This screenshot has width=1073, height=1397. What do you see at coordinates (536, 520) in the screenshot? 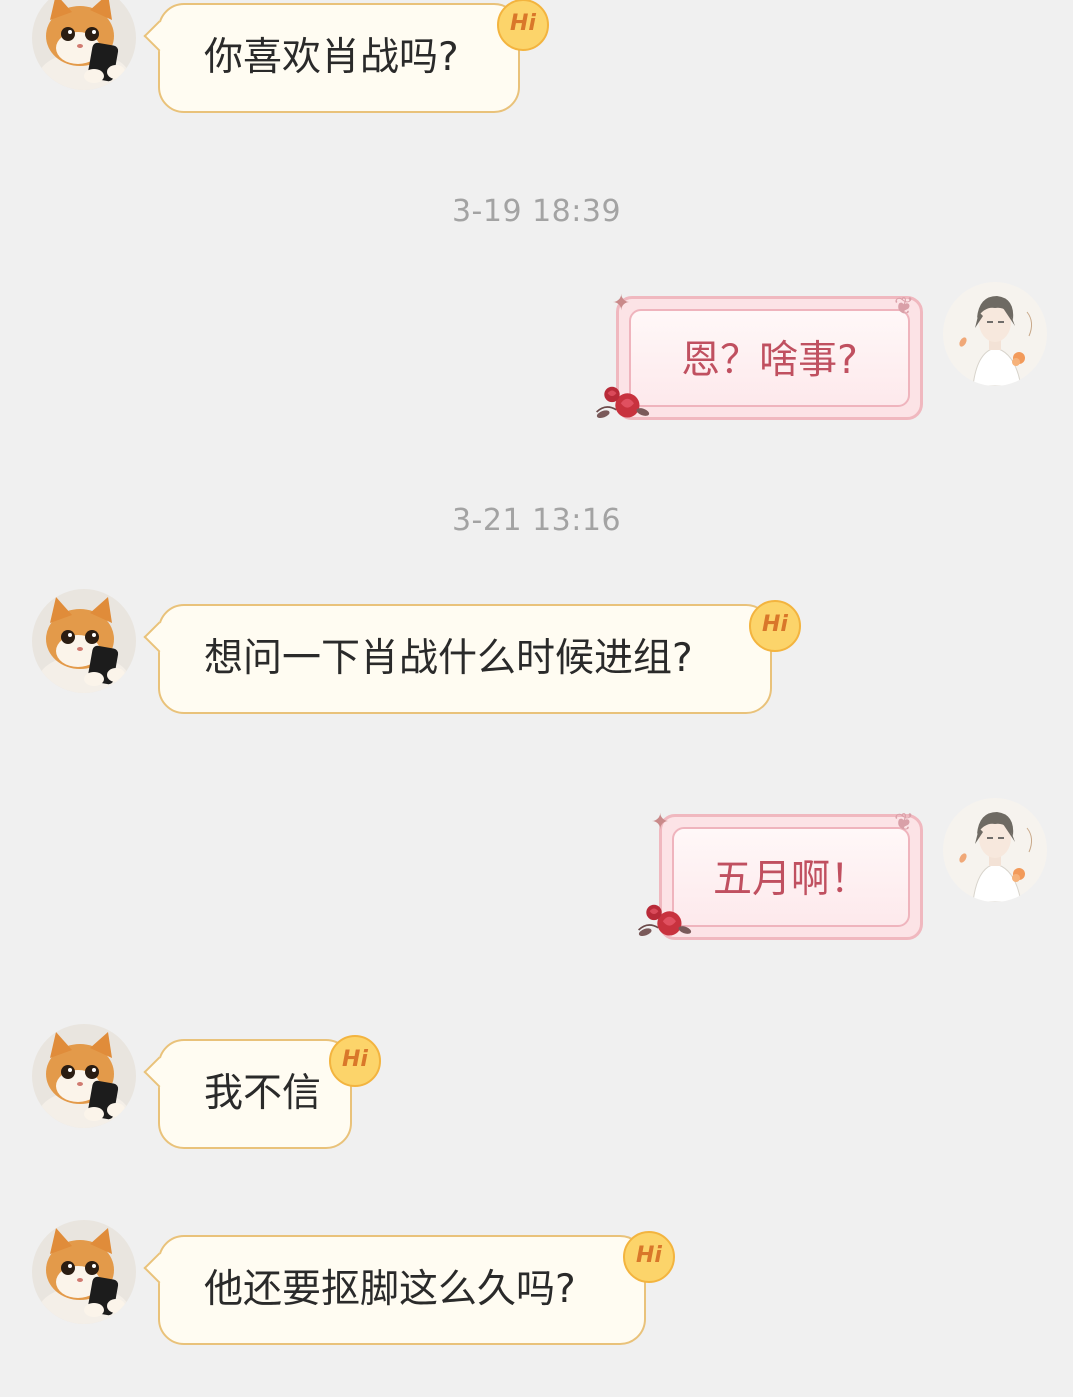
I see `timestamp: 3-21 13:16` at bounding box center [536, 520].